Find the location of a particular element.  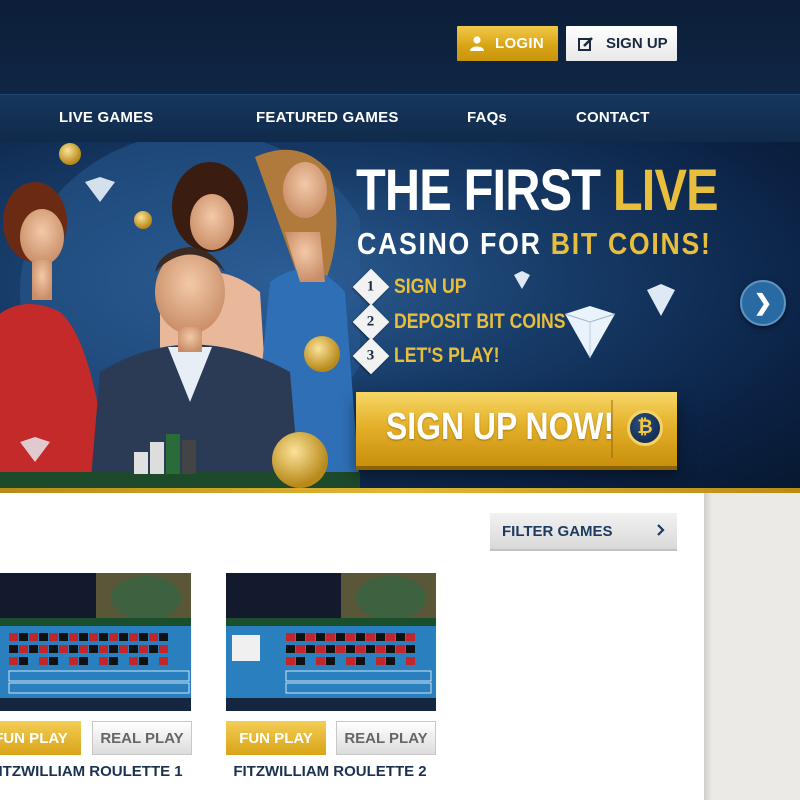

carousel-next-button: ❯ is located at coordinates (763, 303).